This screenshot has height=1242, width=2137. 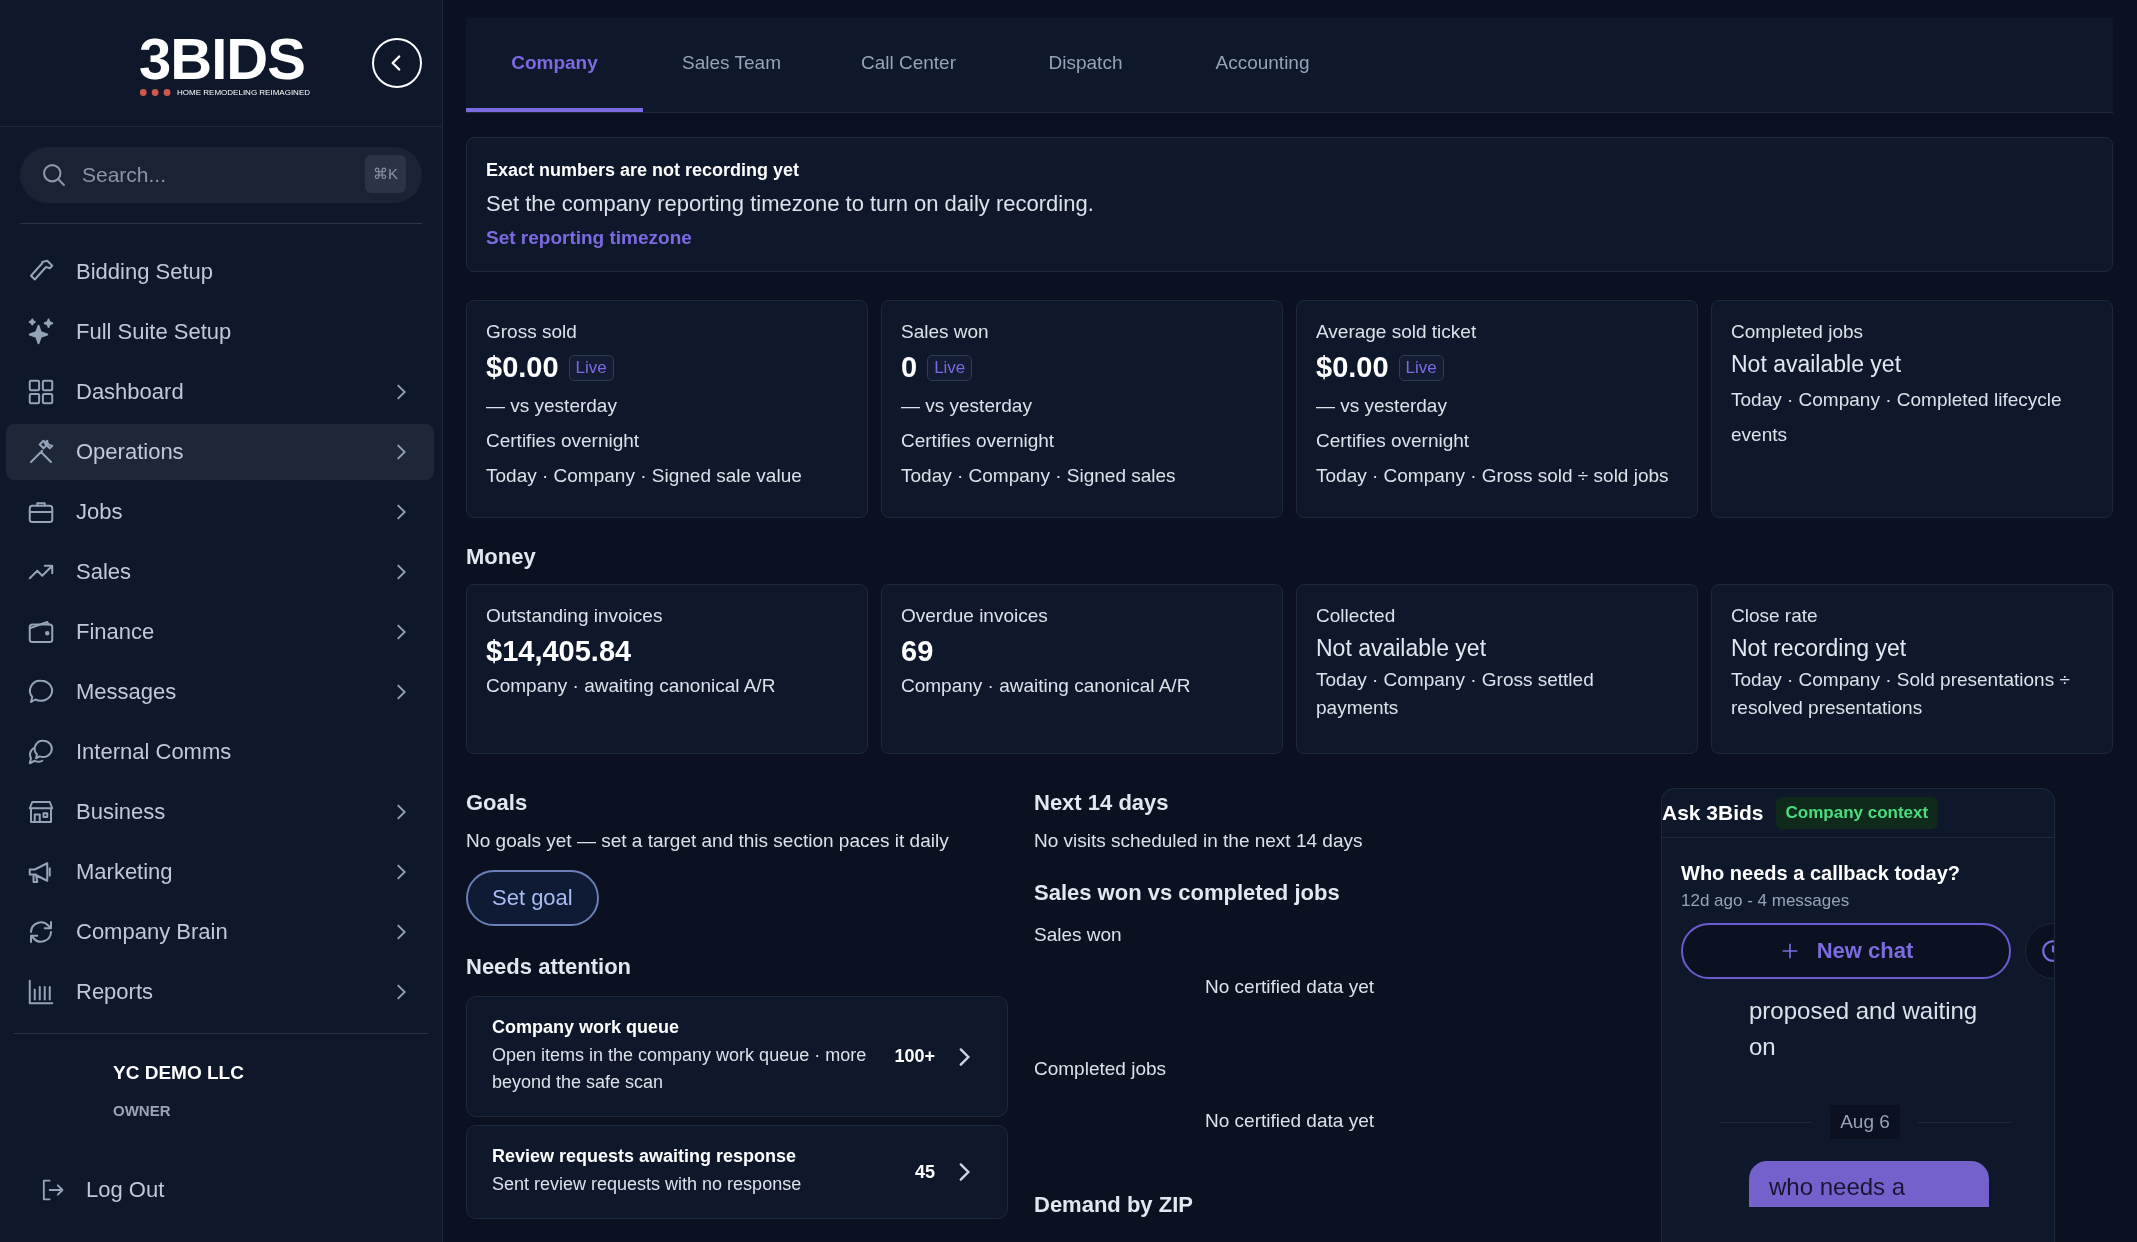 What do you see at coordinates (41, 992) in the screenshot?
I see `bars-icon` at bounding box center [41, 992].